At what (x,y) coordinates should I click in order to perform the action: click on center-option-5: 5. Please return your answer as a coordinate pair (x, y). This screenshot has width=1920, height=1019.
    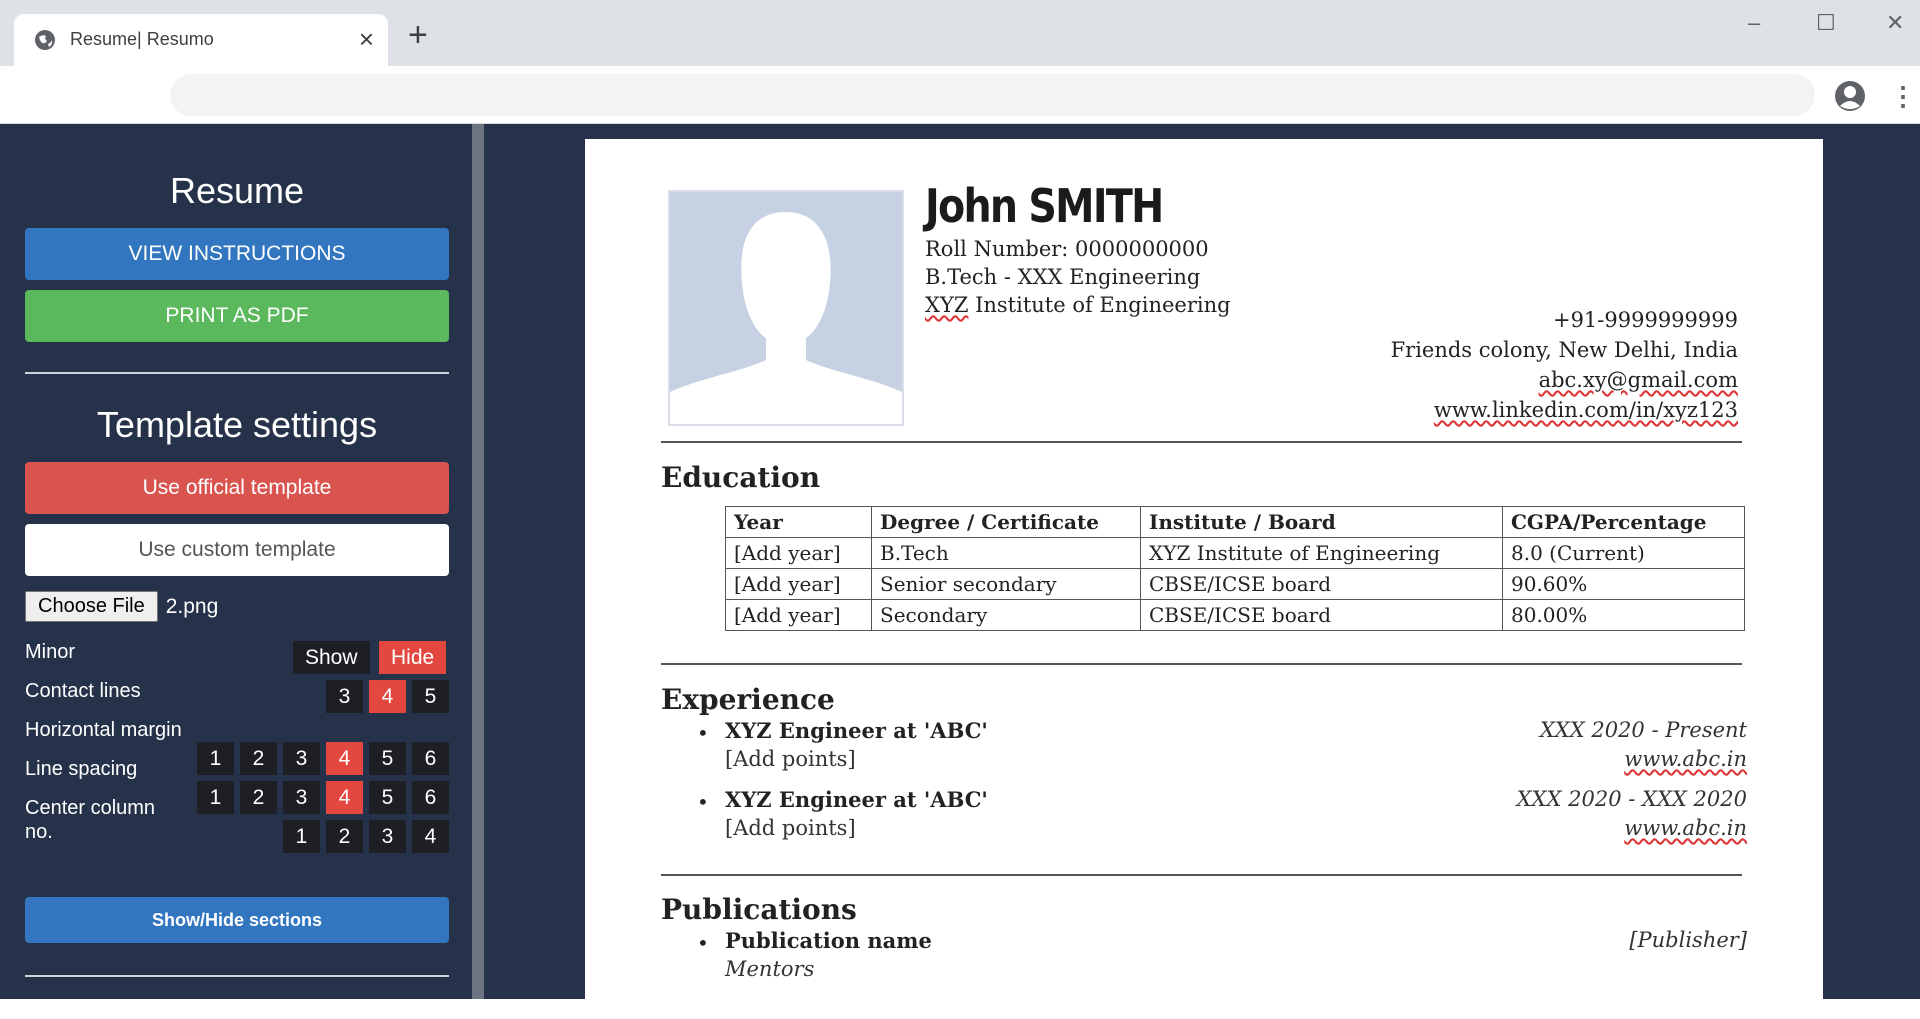
    Looking at the image, I should click on (387, 797).